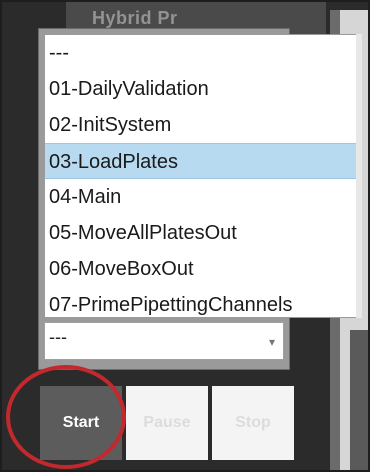  What do you see at coordinates (203, 89) in the screenshot?
I see `dropdown-option: 01-DailyValidation` at bounding box center [203, 89].